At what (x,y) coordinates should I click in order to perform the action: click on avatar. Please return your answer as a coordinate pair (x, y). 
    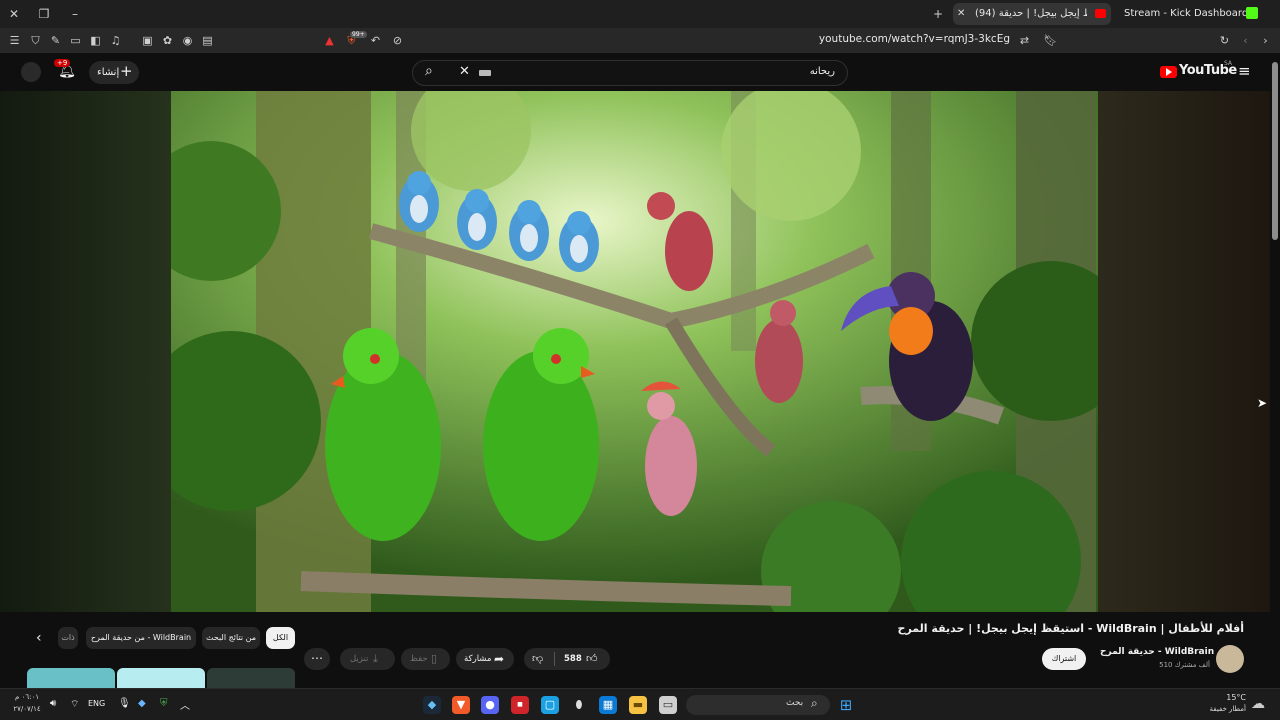
    Looking at the image, I should click on (31, 72).